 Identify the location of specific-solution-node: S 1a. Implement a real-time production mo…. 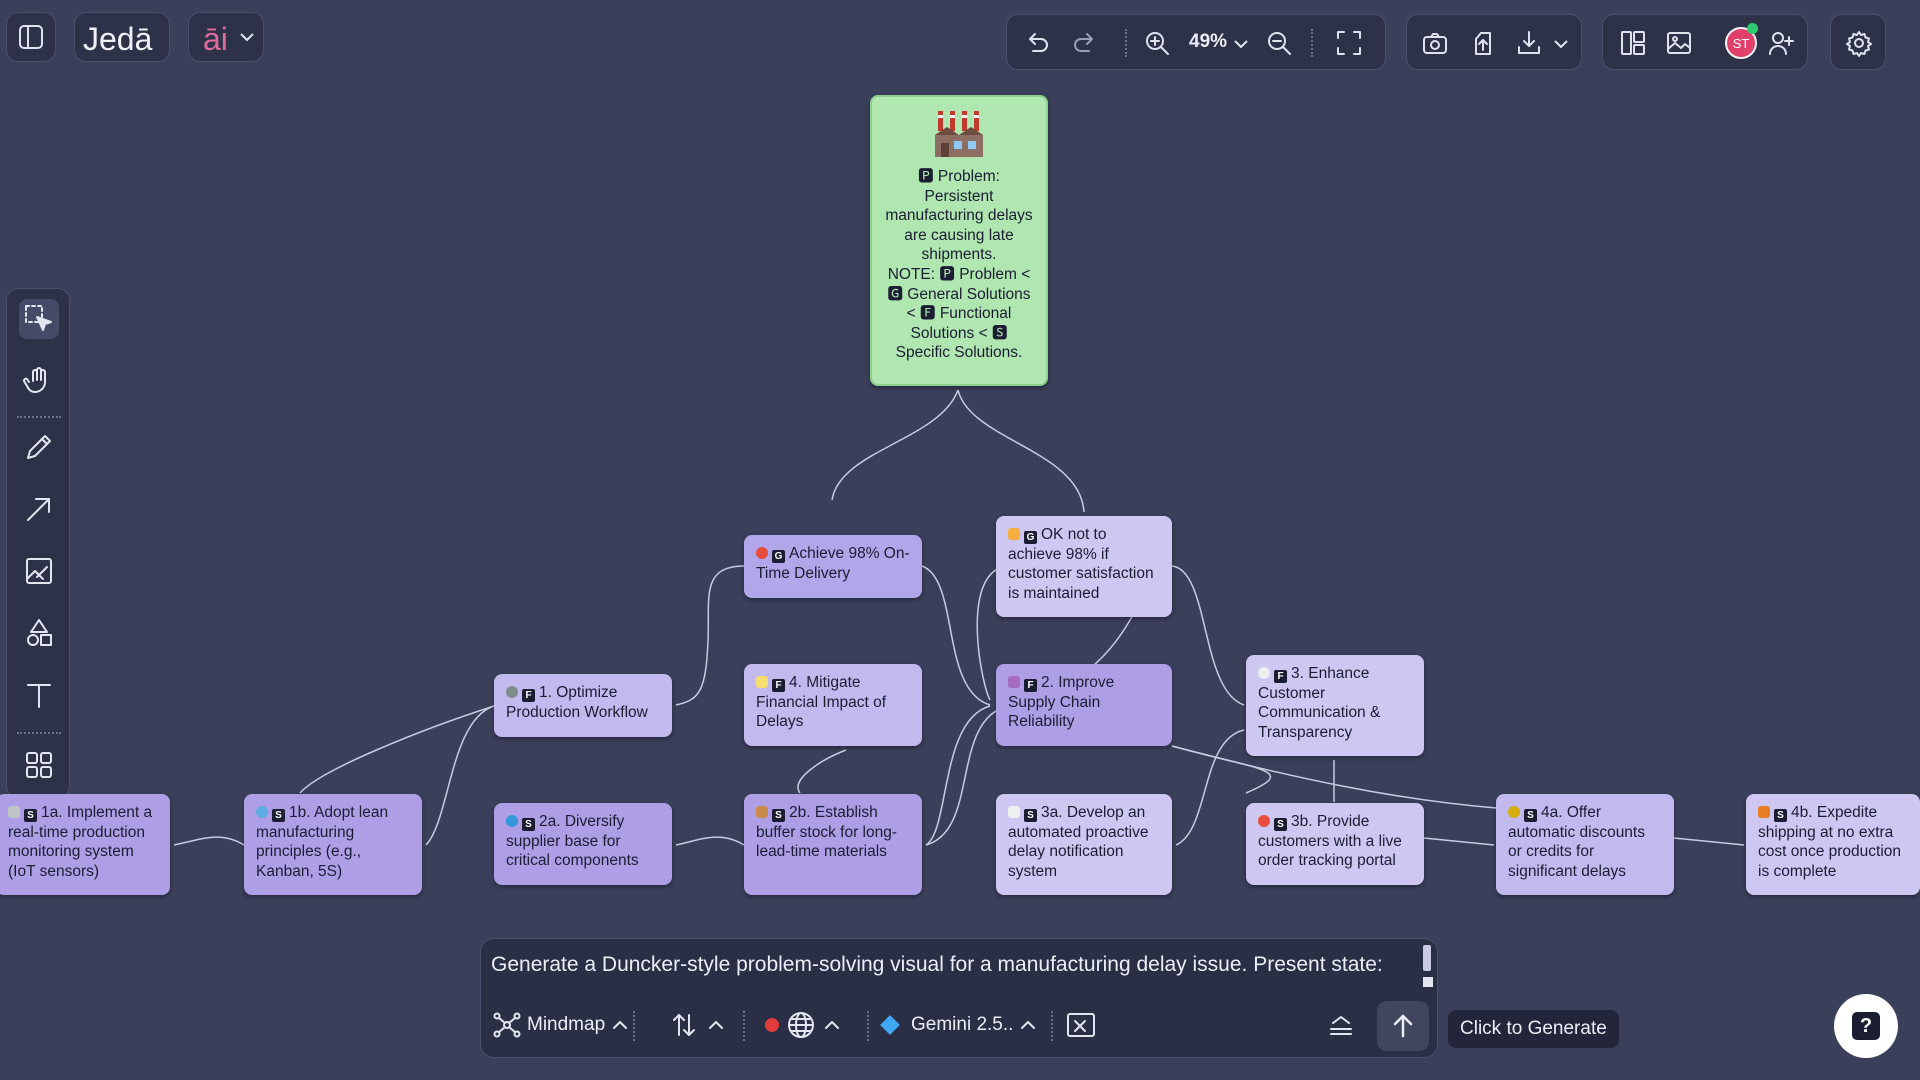
(85, 844).